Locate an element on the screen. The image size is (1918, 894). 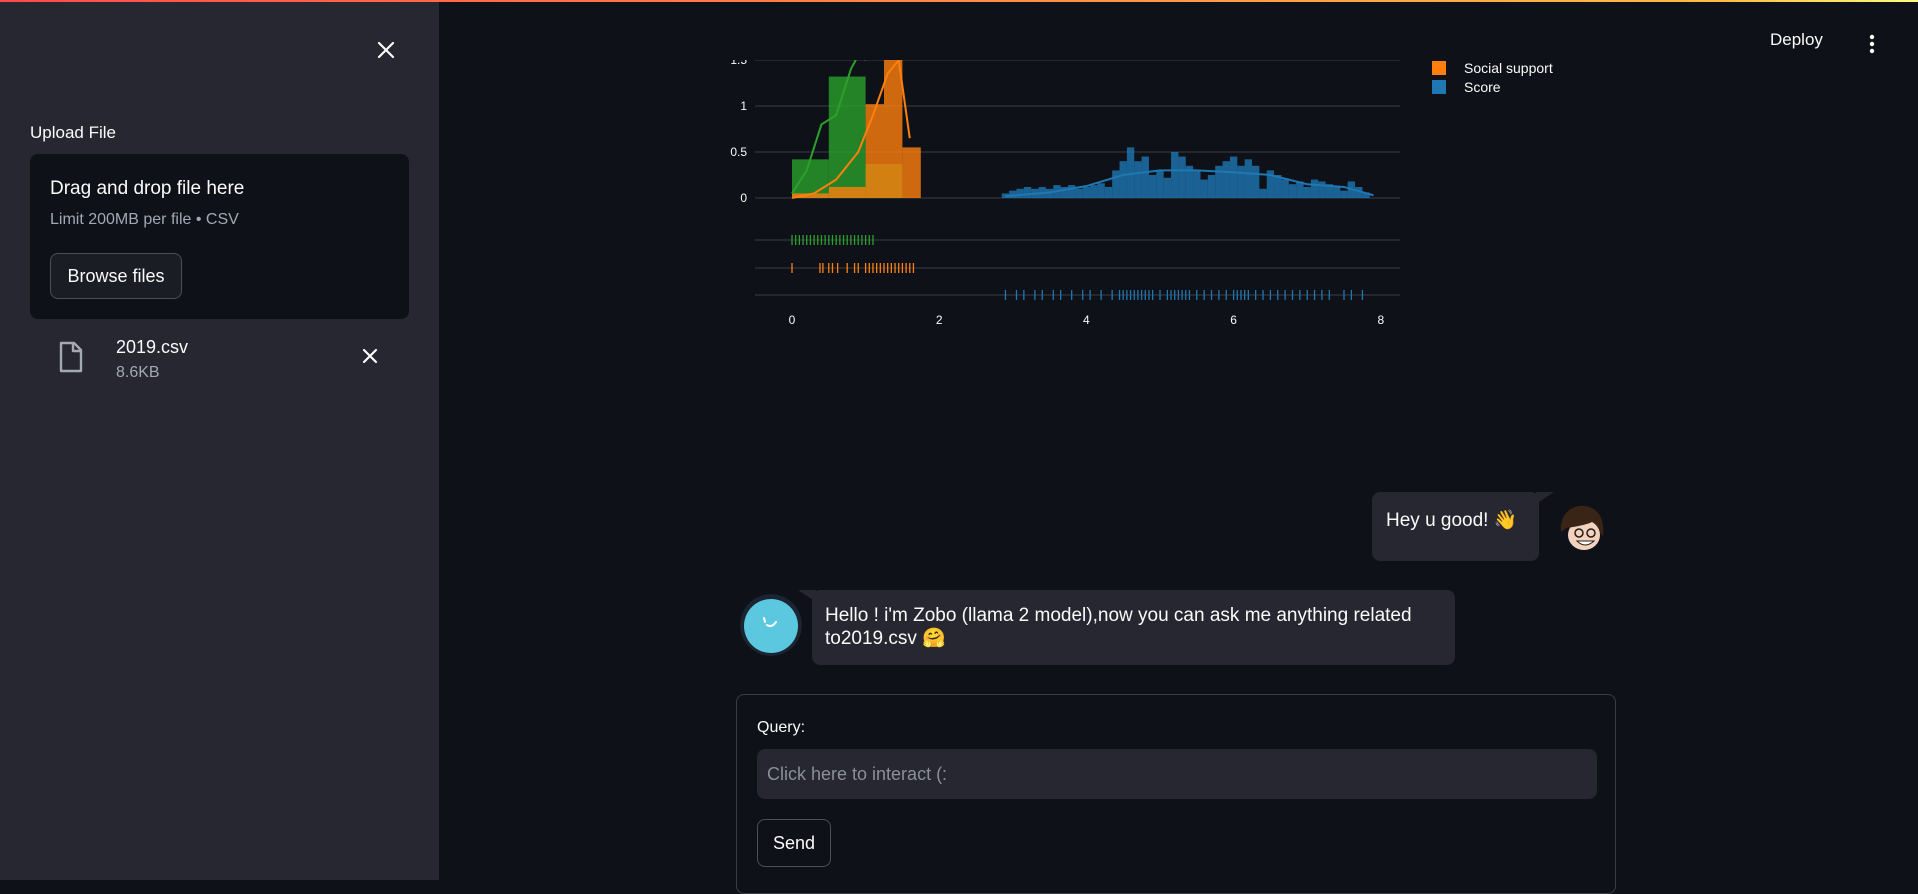
file-name: 2019.csv is located at coordinates (152, 347).